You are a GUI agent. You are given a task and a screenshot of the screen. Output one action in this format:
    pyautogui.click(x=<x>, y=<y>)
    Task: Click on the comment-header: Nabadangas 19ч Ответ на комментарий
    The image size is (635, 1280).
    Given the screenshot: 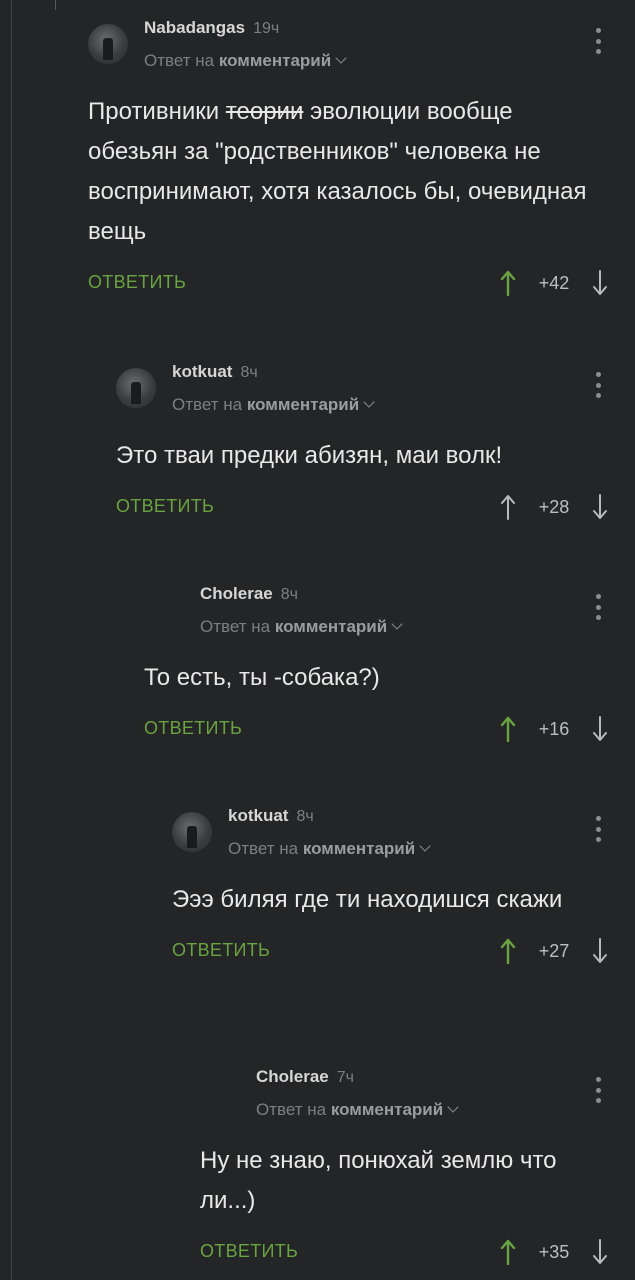 What is the action you would take?
    pyautogui.click(x=361, y=48)
    